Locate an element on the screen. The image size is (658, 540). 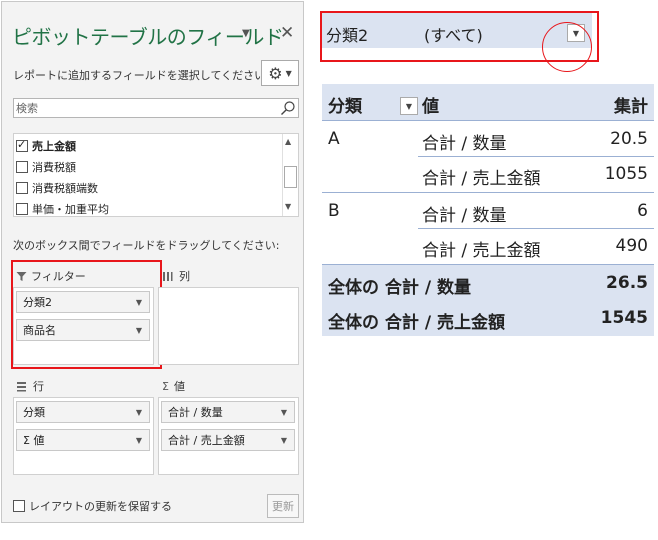
row-group-label: A is located at coordinates (334, 139).